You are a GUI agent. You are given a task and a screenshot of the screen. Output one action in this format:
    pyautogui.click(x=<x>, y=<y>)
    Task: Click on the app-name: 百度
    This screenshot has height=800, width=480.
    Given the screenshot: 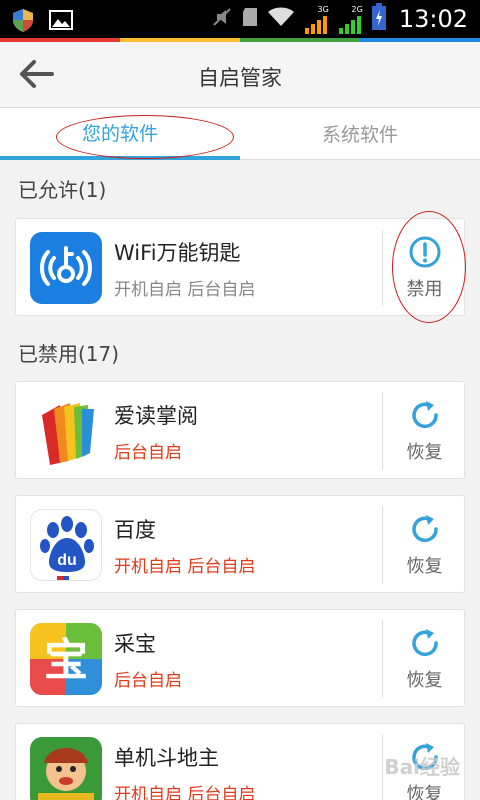 What is the action you would take?
    pyautogui.click(x=135, y=530)
    